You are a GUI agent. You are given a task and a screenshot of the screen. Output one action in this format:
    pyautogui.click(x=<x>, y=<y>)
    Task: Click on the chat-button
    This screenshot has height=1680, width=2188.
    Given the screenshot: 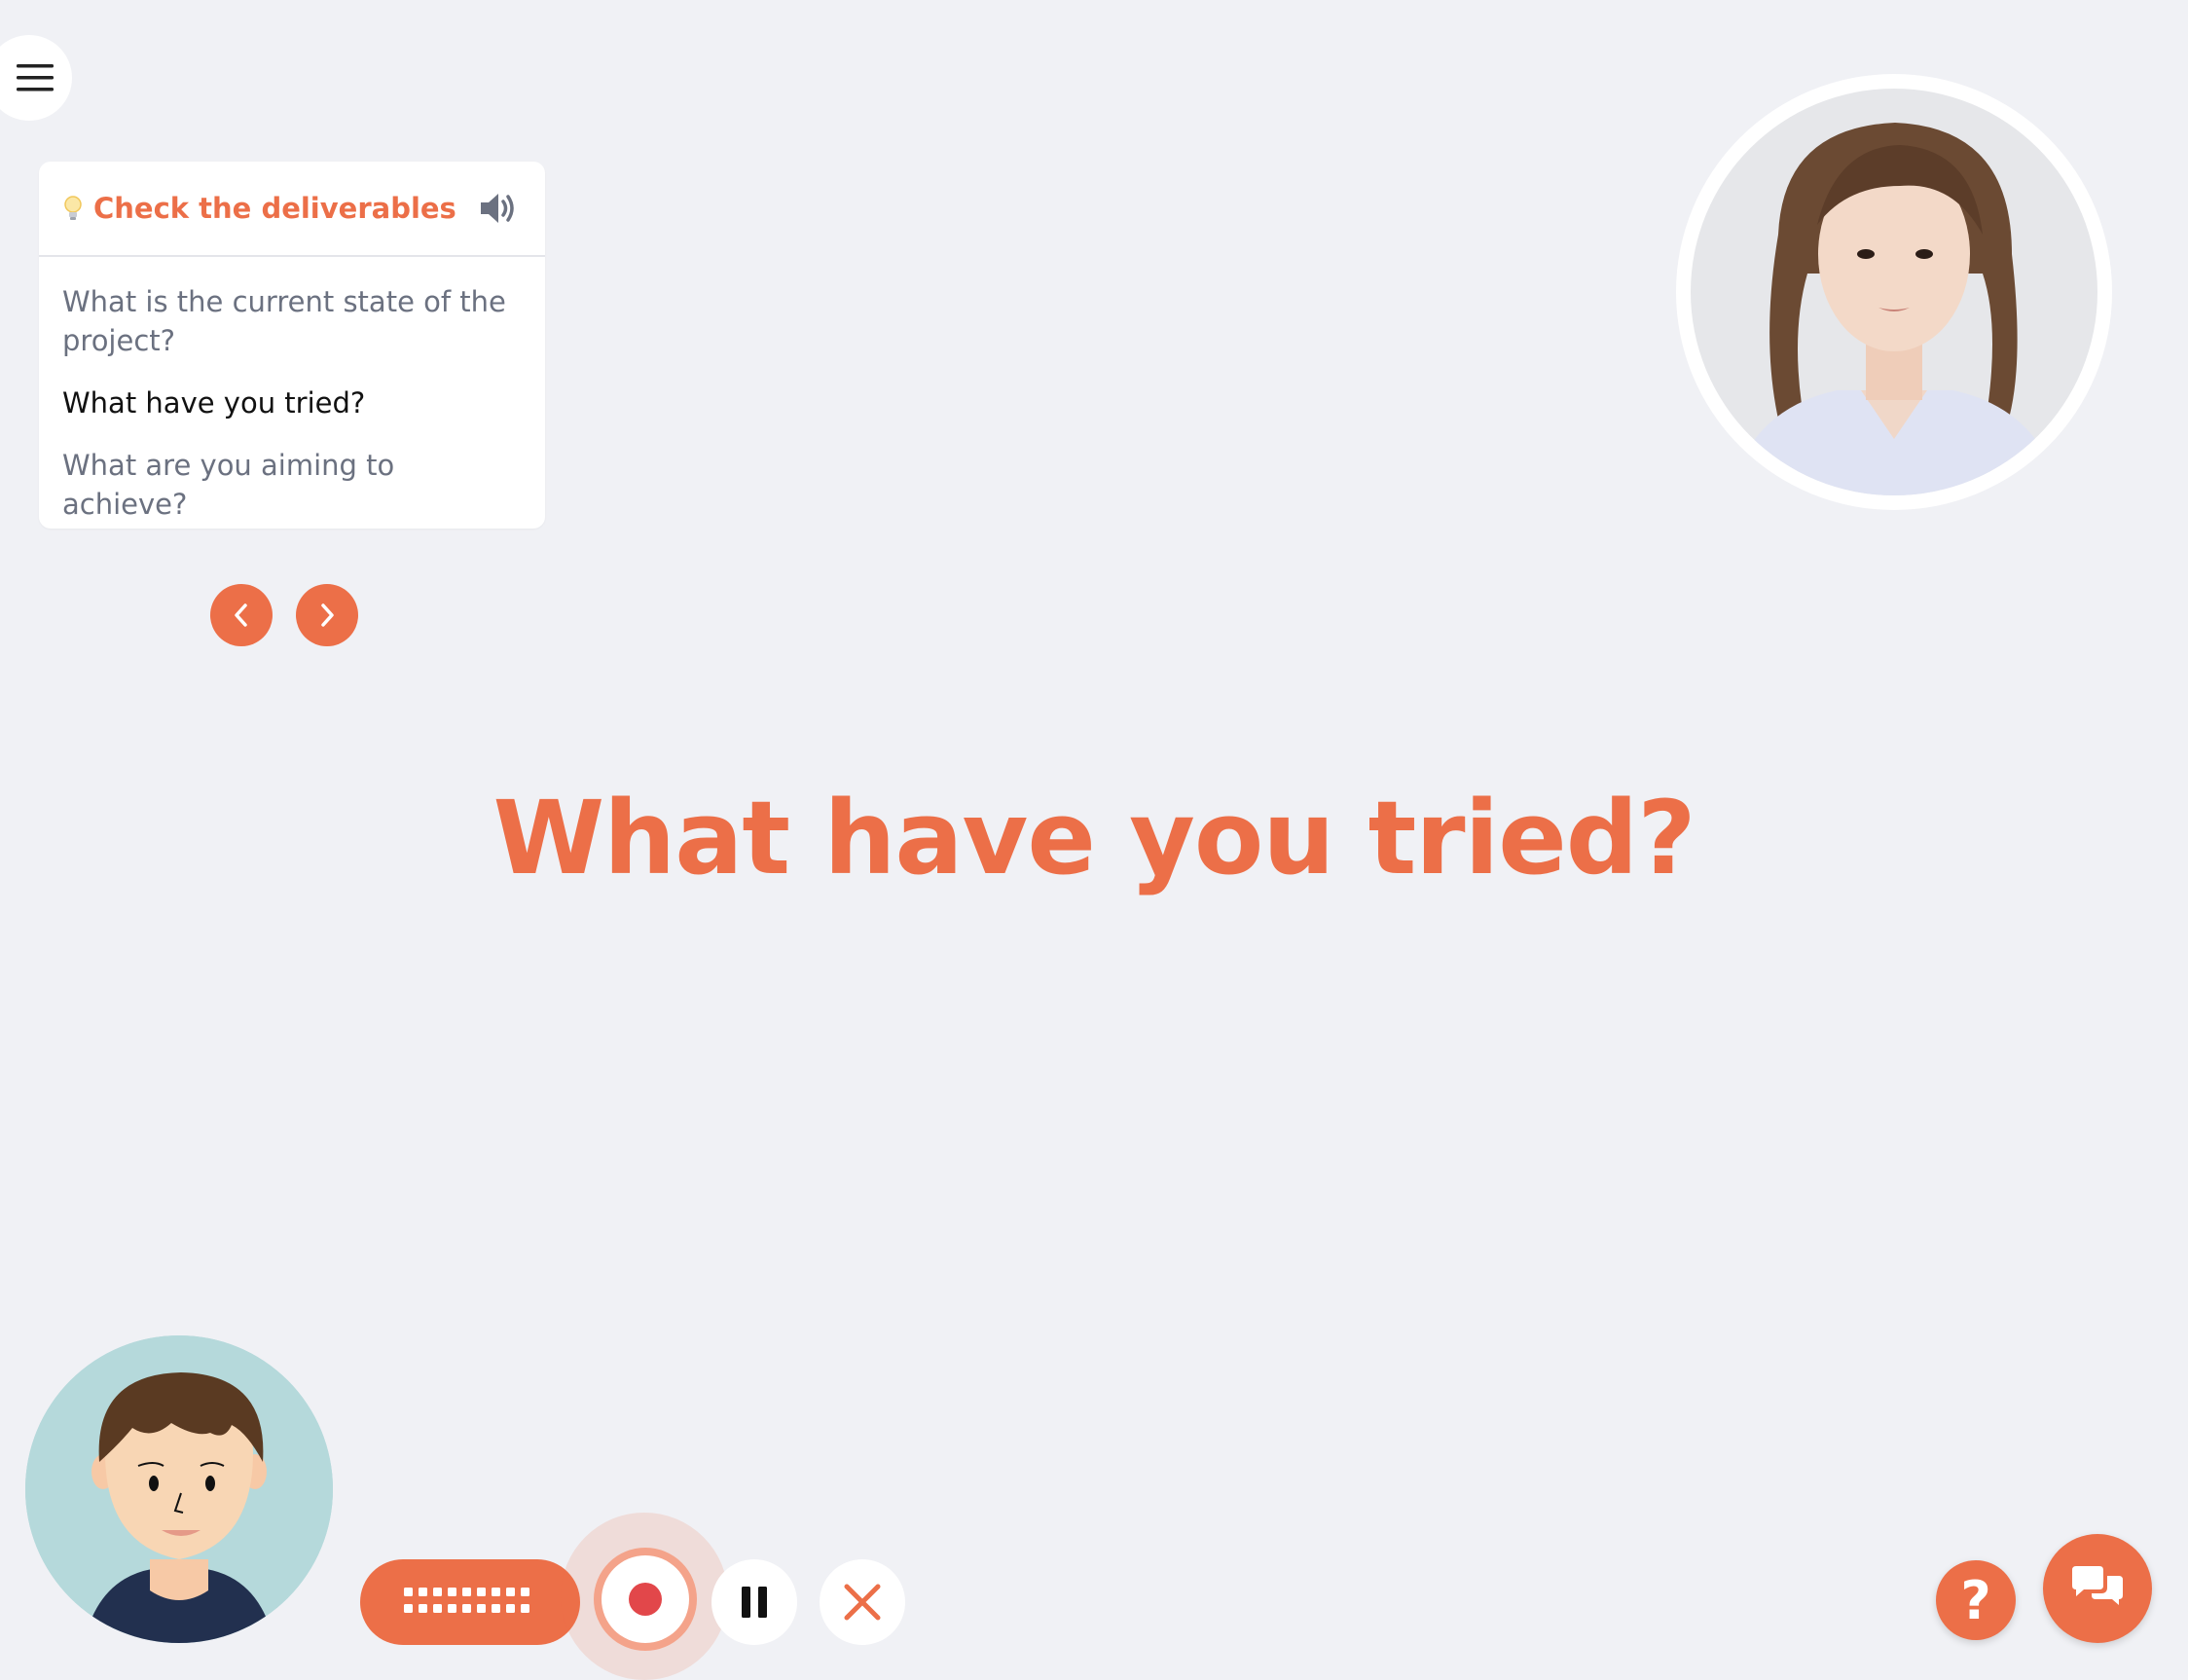 What is the action you would take?
    pyautogui.click(x=2097, y=1588)
    